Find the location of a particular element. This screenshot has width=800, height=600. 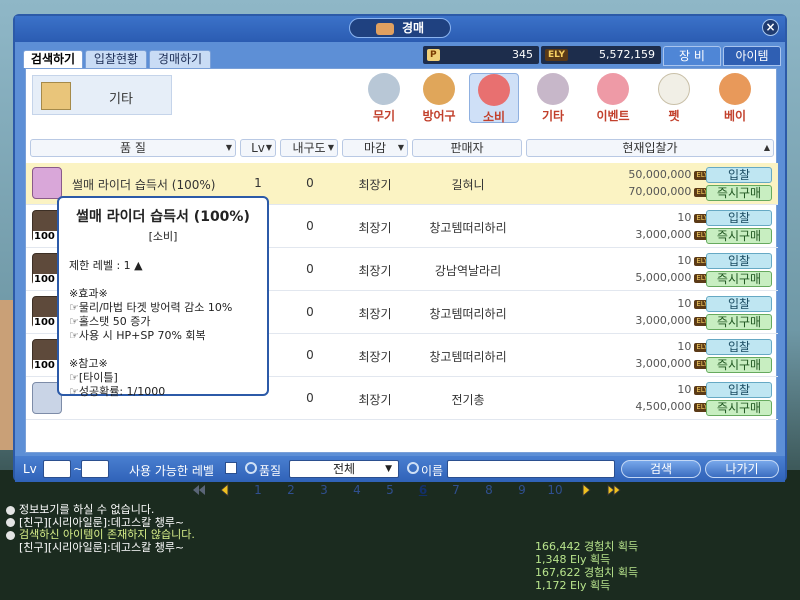

quality-label: 품질 is located at coordinates (270, 471).